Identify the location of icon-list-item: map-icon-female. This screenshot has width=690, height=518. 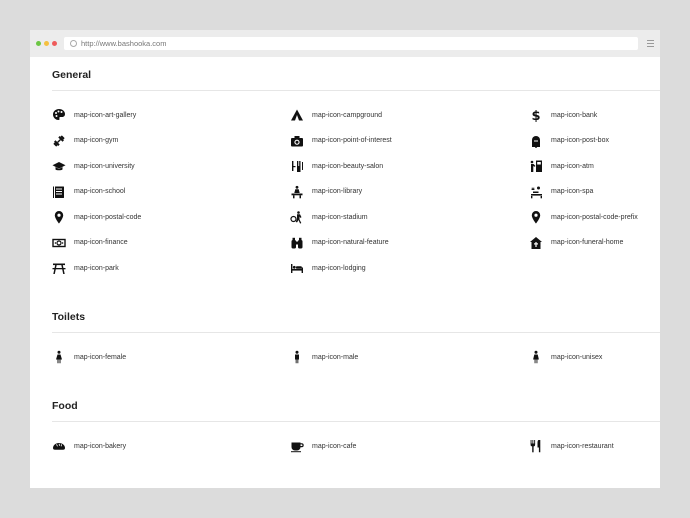
(89, 357).